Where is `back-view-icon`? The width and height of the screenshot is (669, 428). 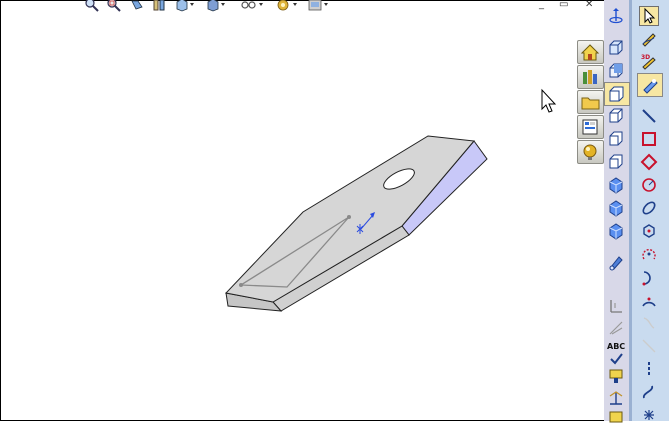
back-view-icon is located at coordinates (616, 71).